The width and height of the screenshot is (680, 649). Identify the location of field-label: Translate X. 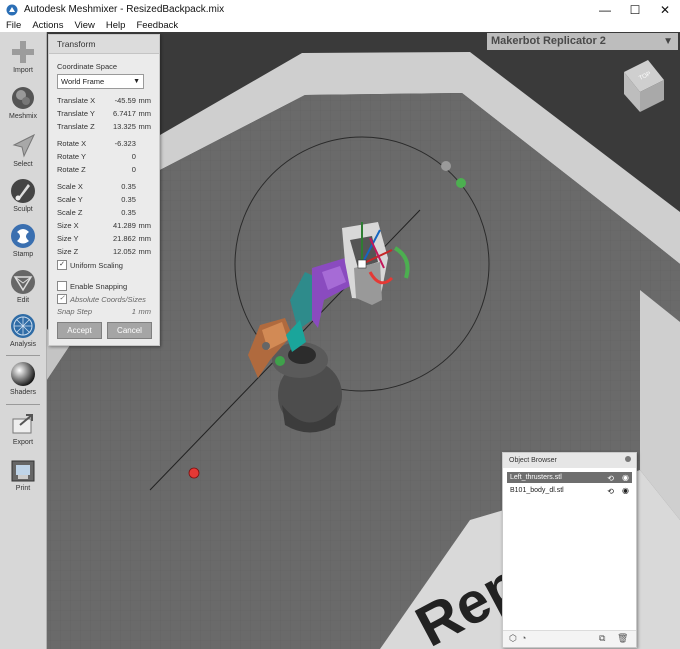
(76, 100).